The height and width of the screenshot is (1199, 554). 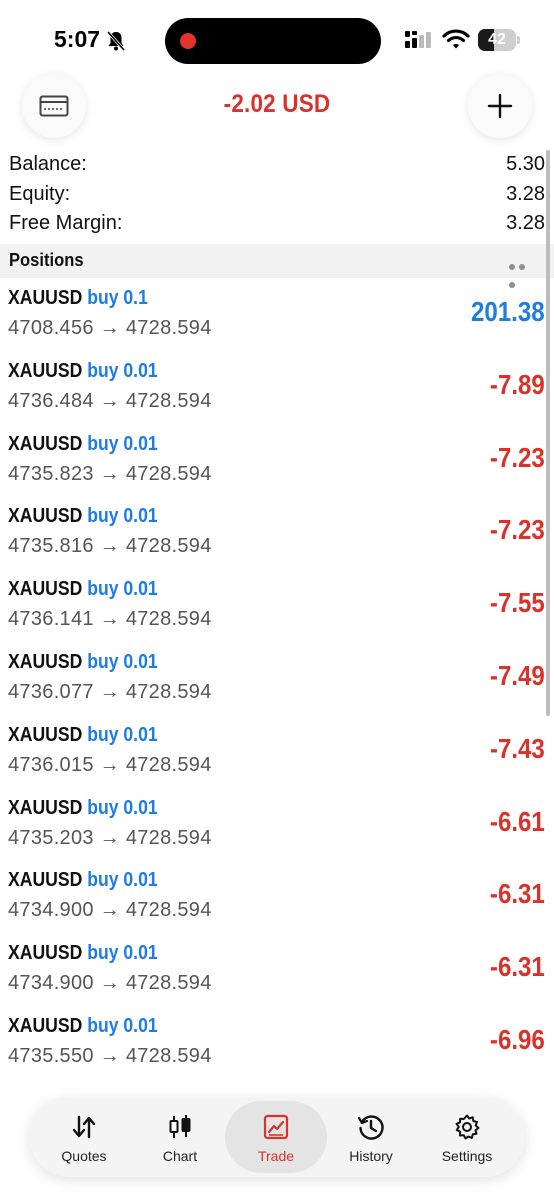 I want to click on position-row: XAUUSD buy 0.01 4736.141 → 4728.594 -7.55, so click(x=277, y=609).